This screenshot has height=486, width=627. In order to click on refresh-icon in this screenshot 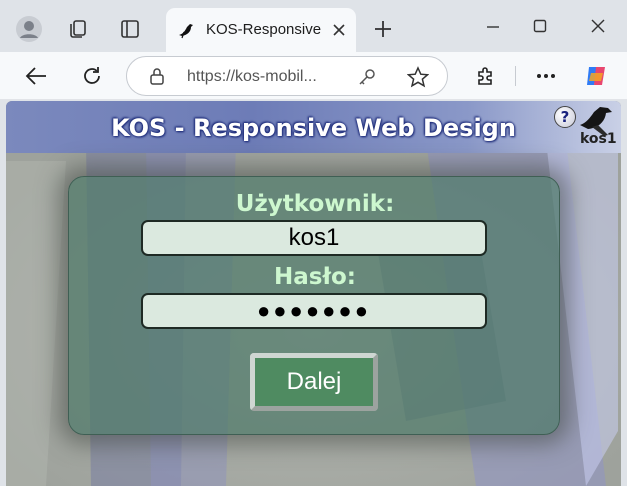, I will do `click(92, 76)`.